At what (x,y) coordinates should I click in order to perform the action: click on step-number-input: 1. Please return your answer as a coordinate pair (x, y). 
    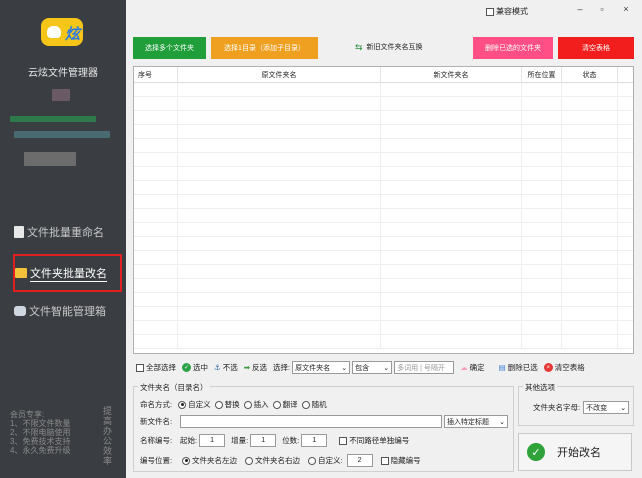
    Looking at the image, I should click on (263, 440).